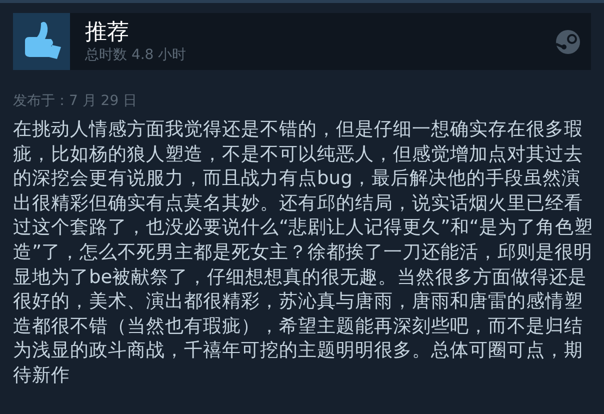  Describe the element at coordinates (75, 101) in the screenshot. I see `posted-date: 发布于：7 月 29 日` at that location.